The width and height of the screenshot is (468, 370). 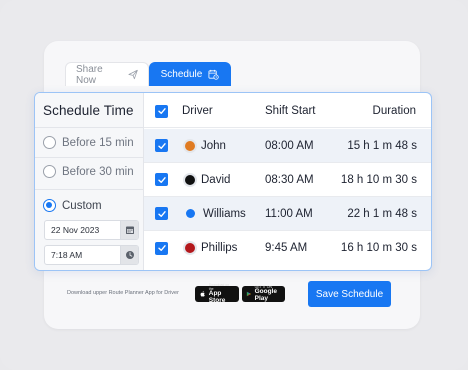 I want to click on driver-name: Phillips, so click(x=219, y=248).